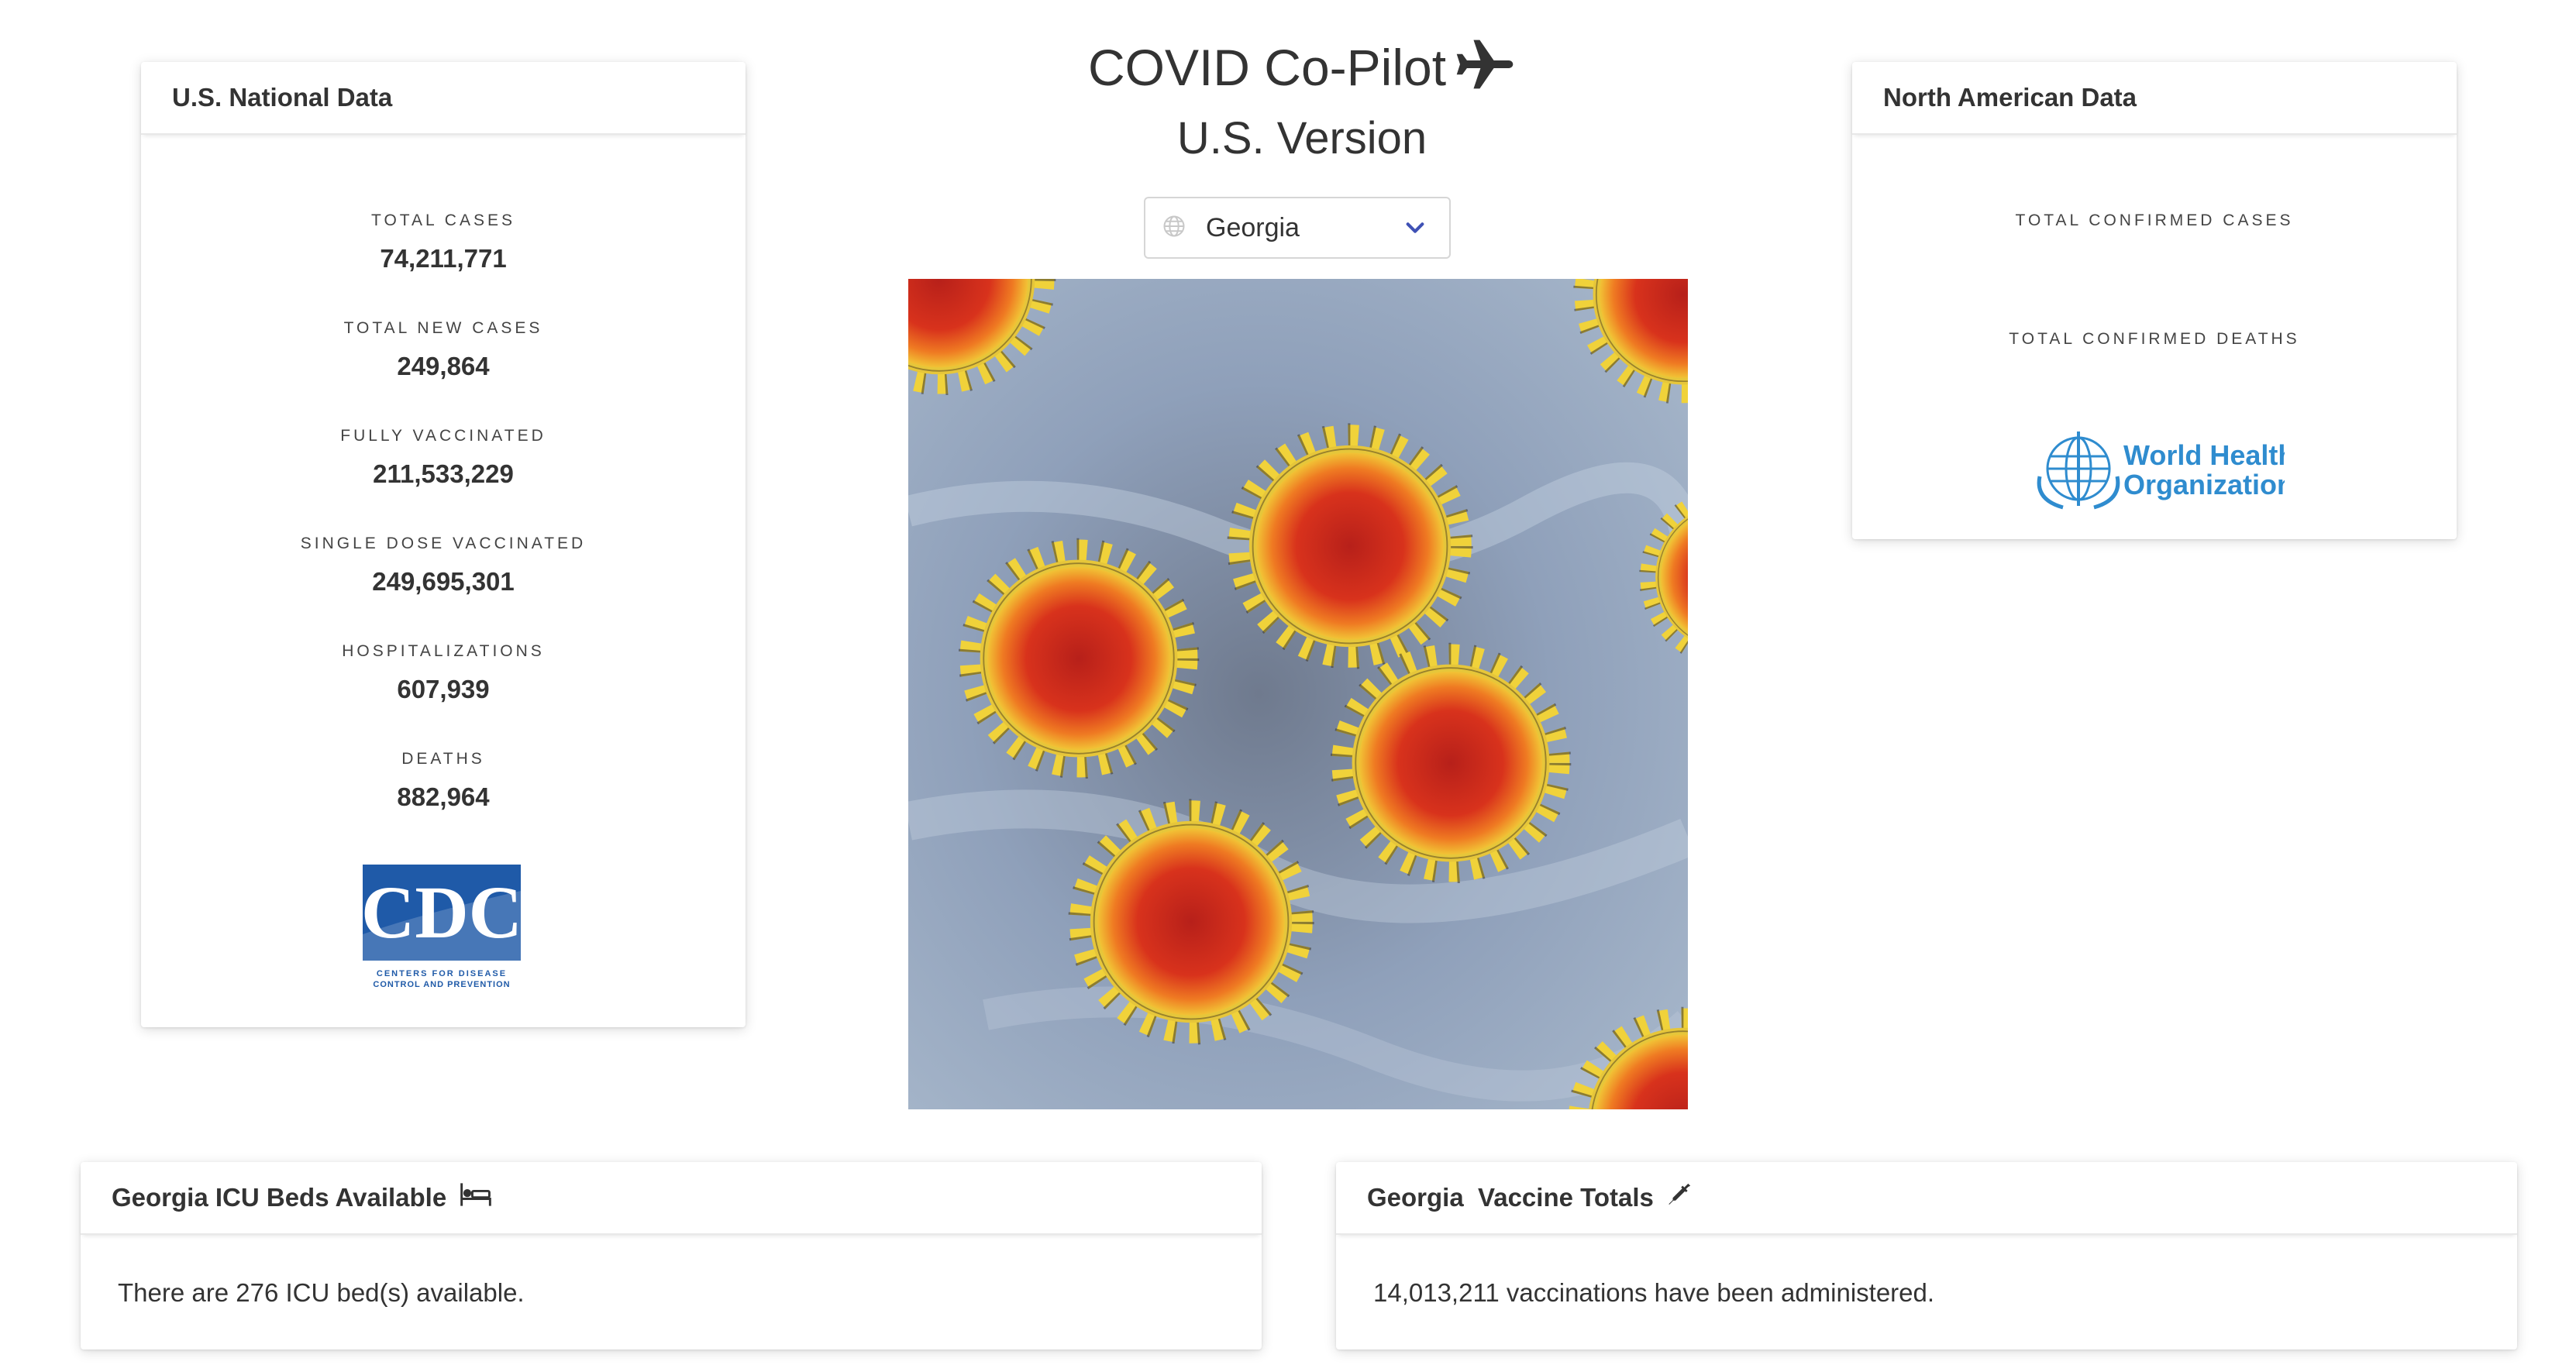 The width and height of the screenshot is (2576, 1365). Describe the element at coordinates (1301, 138) in the screenshot. I see `app-subtitle: U.S. Version` at that location.